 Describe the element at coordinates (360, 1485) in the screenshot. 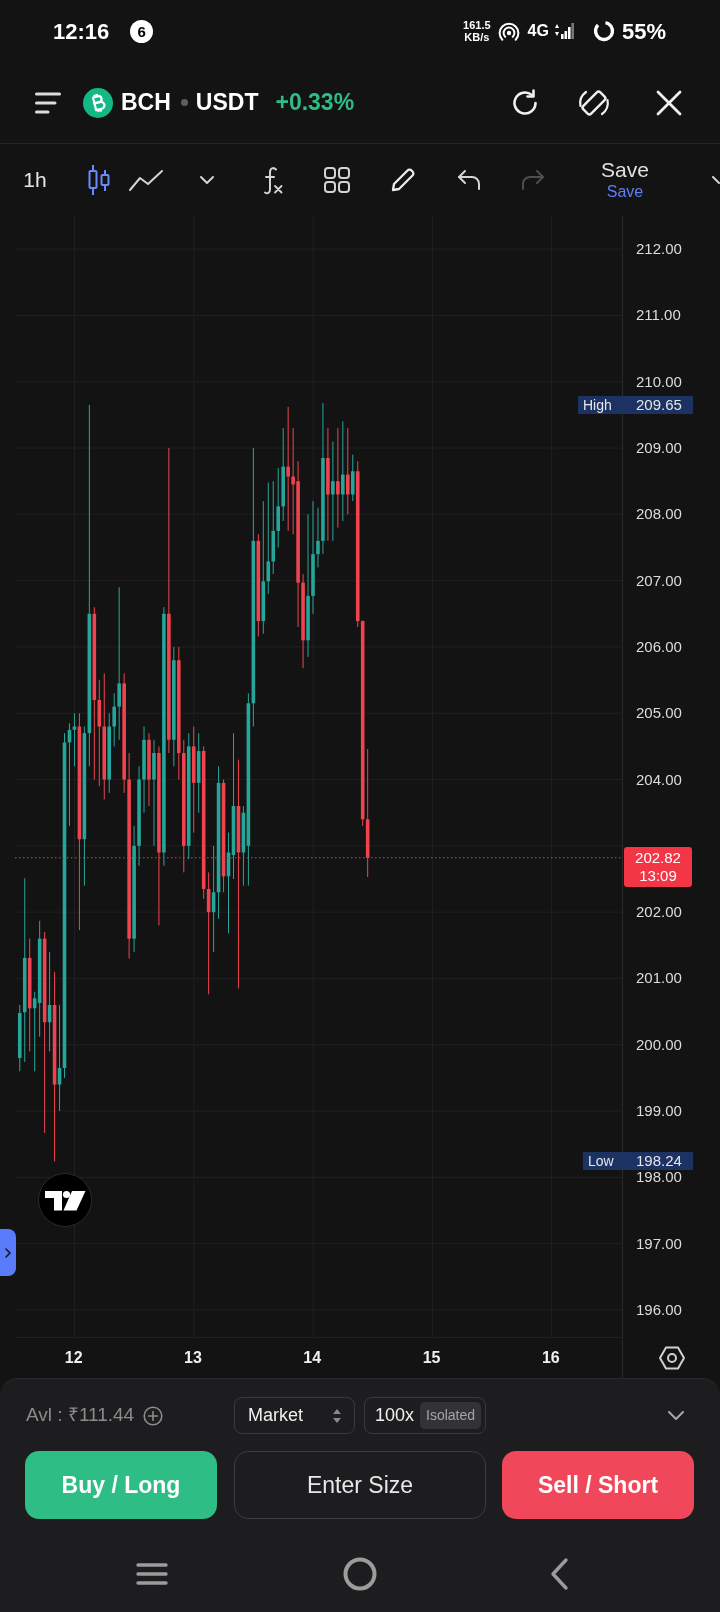

I see `size-input: Enter Size` at that location.